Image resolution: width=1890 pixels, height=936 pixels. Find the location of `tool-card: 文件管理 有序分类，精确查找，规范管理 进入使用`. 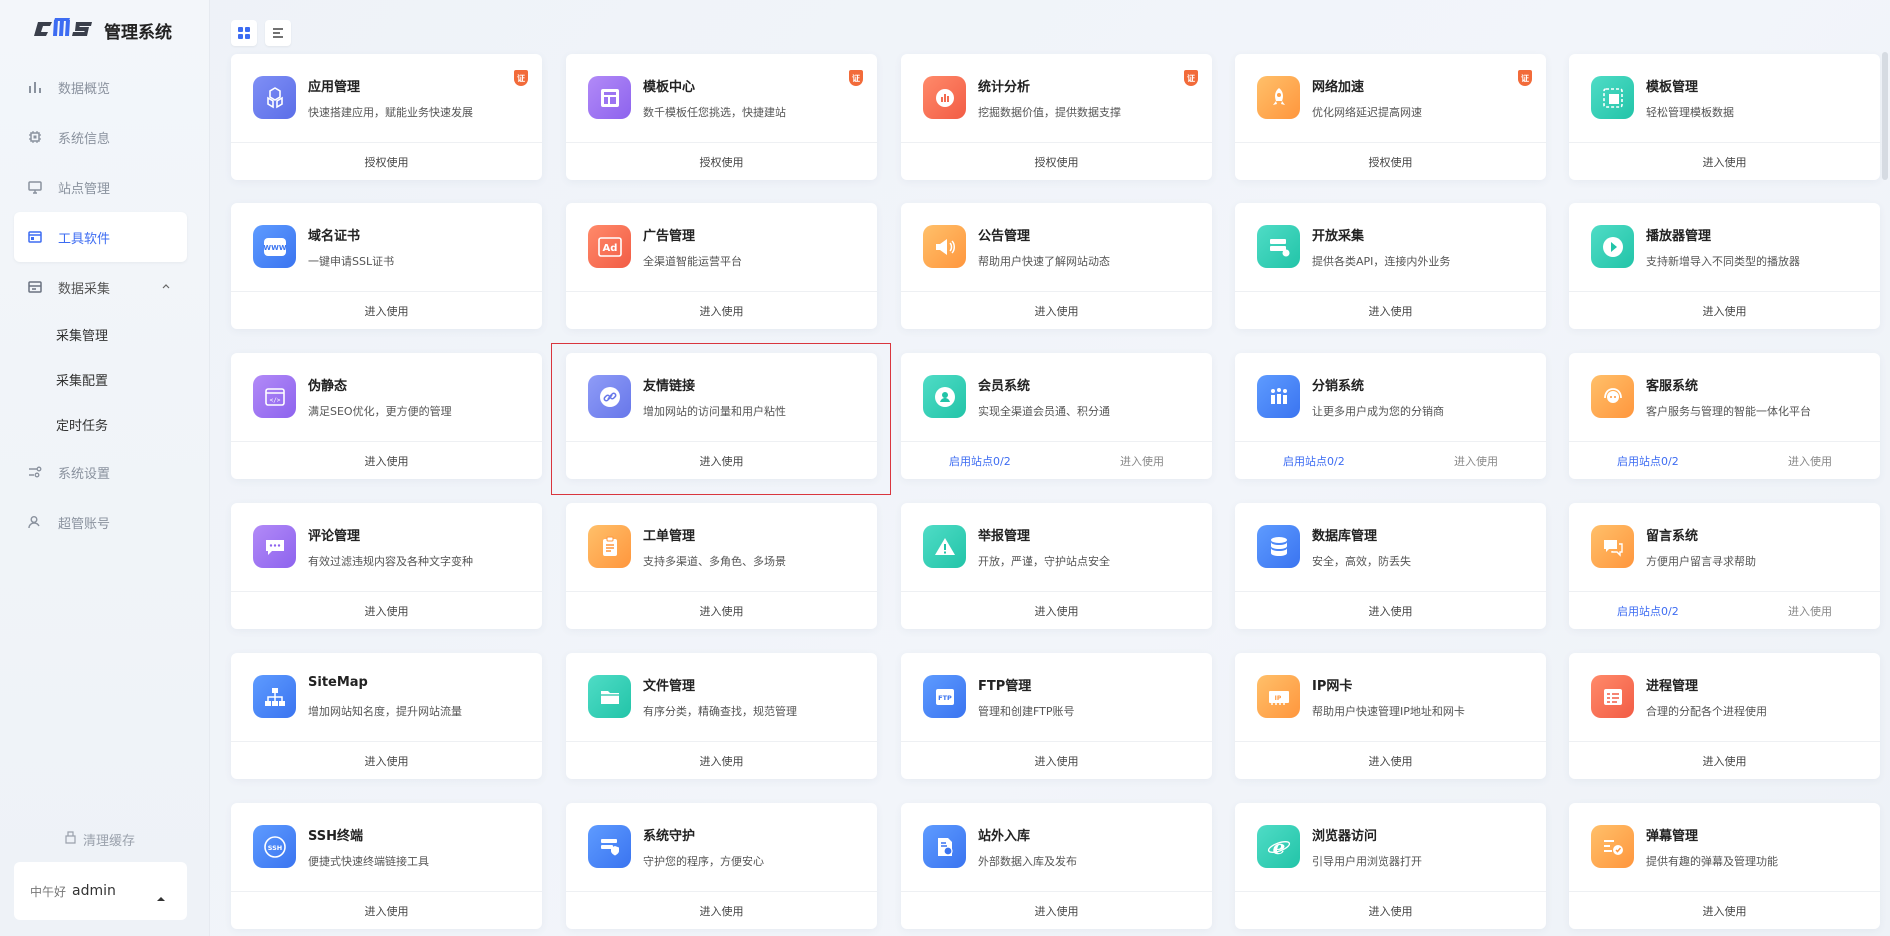

tool-card: 文件管理 有序分类，精确查找，规范管理 进入使用 is located at coordinates (721, 716).